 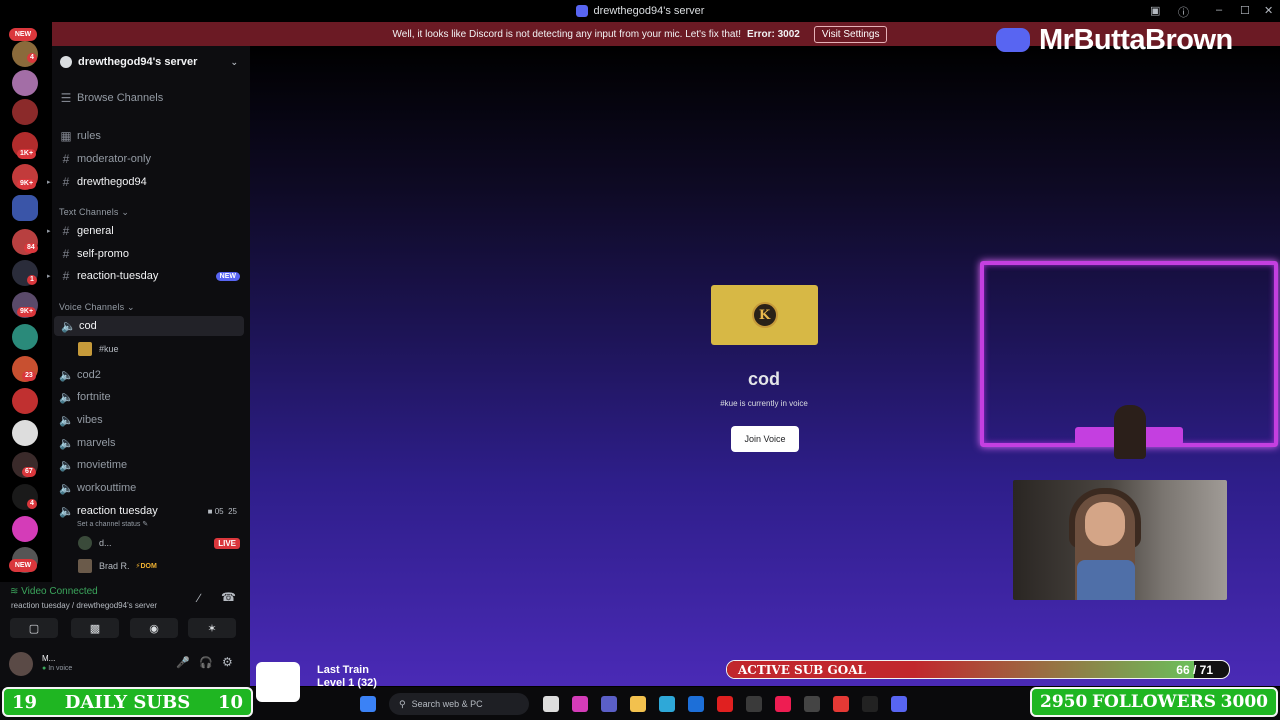 I want to click on noise-suppression-icon: ∕, so click(x=199, y=598).